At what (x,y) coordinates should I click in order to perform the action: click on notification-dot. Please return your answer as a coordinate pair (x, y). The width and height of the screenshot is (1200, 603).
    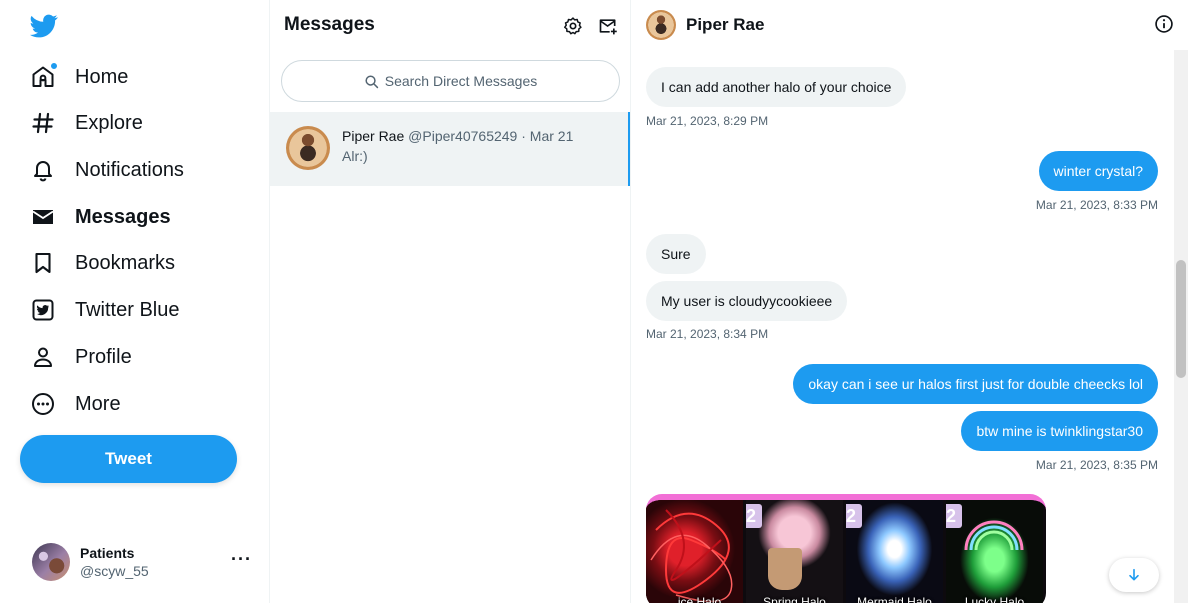
    Looking at the image, I should click on (54, 66).